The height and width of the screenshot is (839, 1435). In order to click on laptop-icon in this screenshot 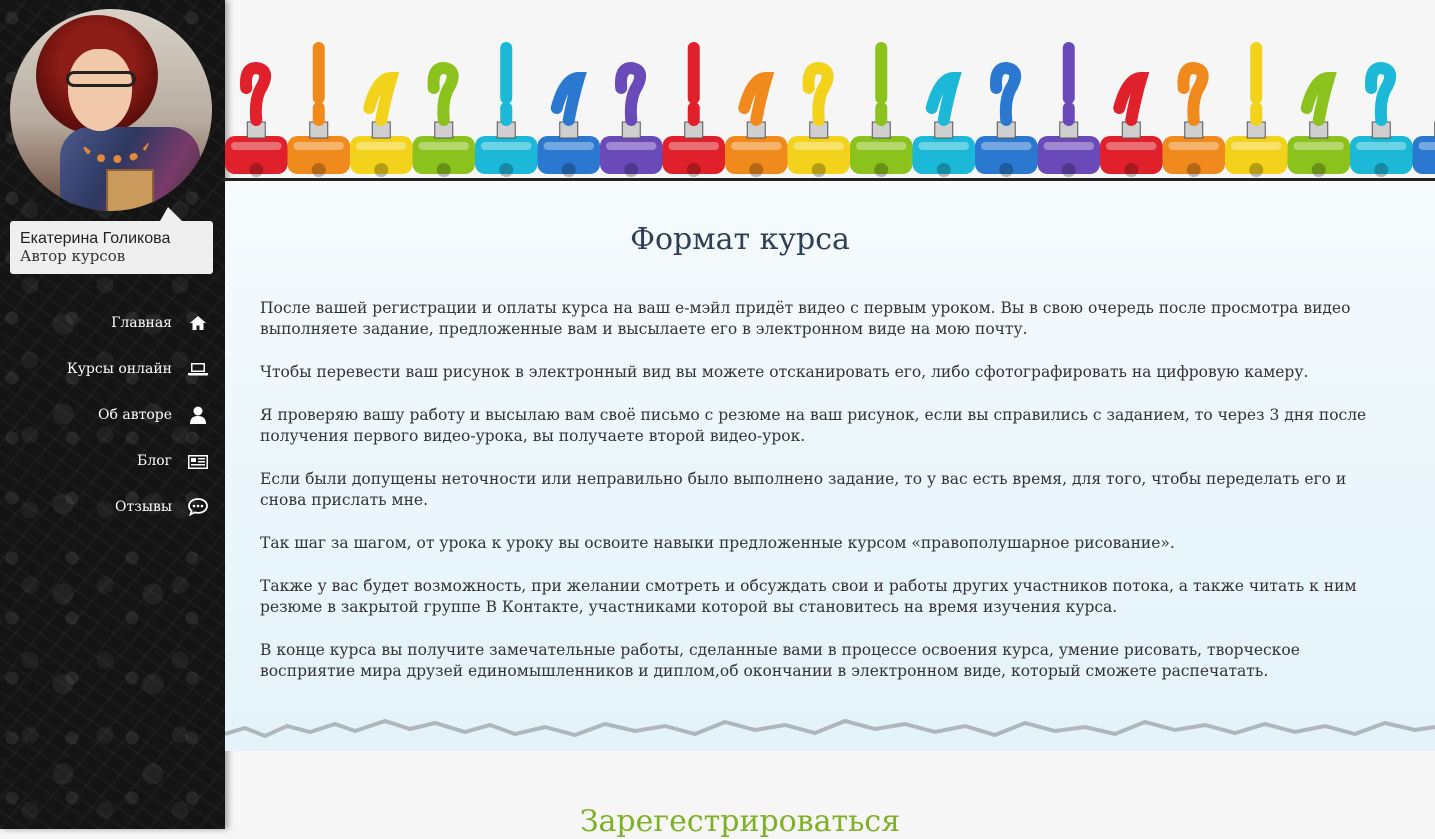, I will do `click(198, 369)`.